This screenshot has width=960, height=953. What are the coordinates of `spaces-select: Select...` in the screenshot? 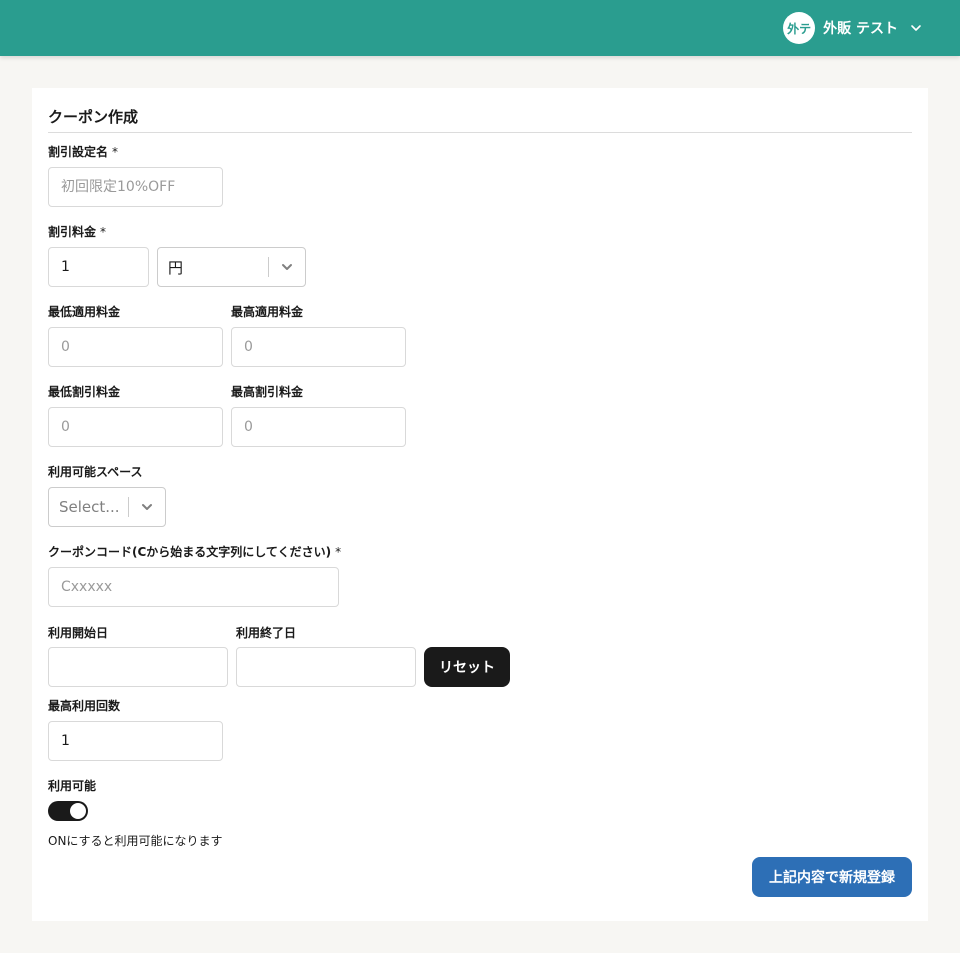 It's located at (107, 507).